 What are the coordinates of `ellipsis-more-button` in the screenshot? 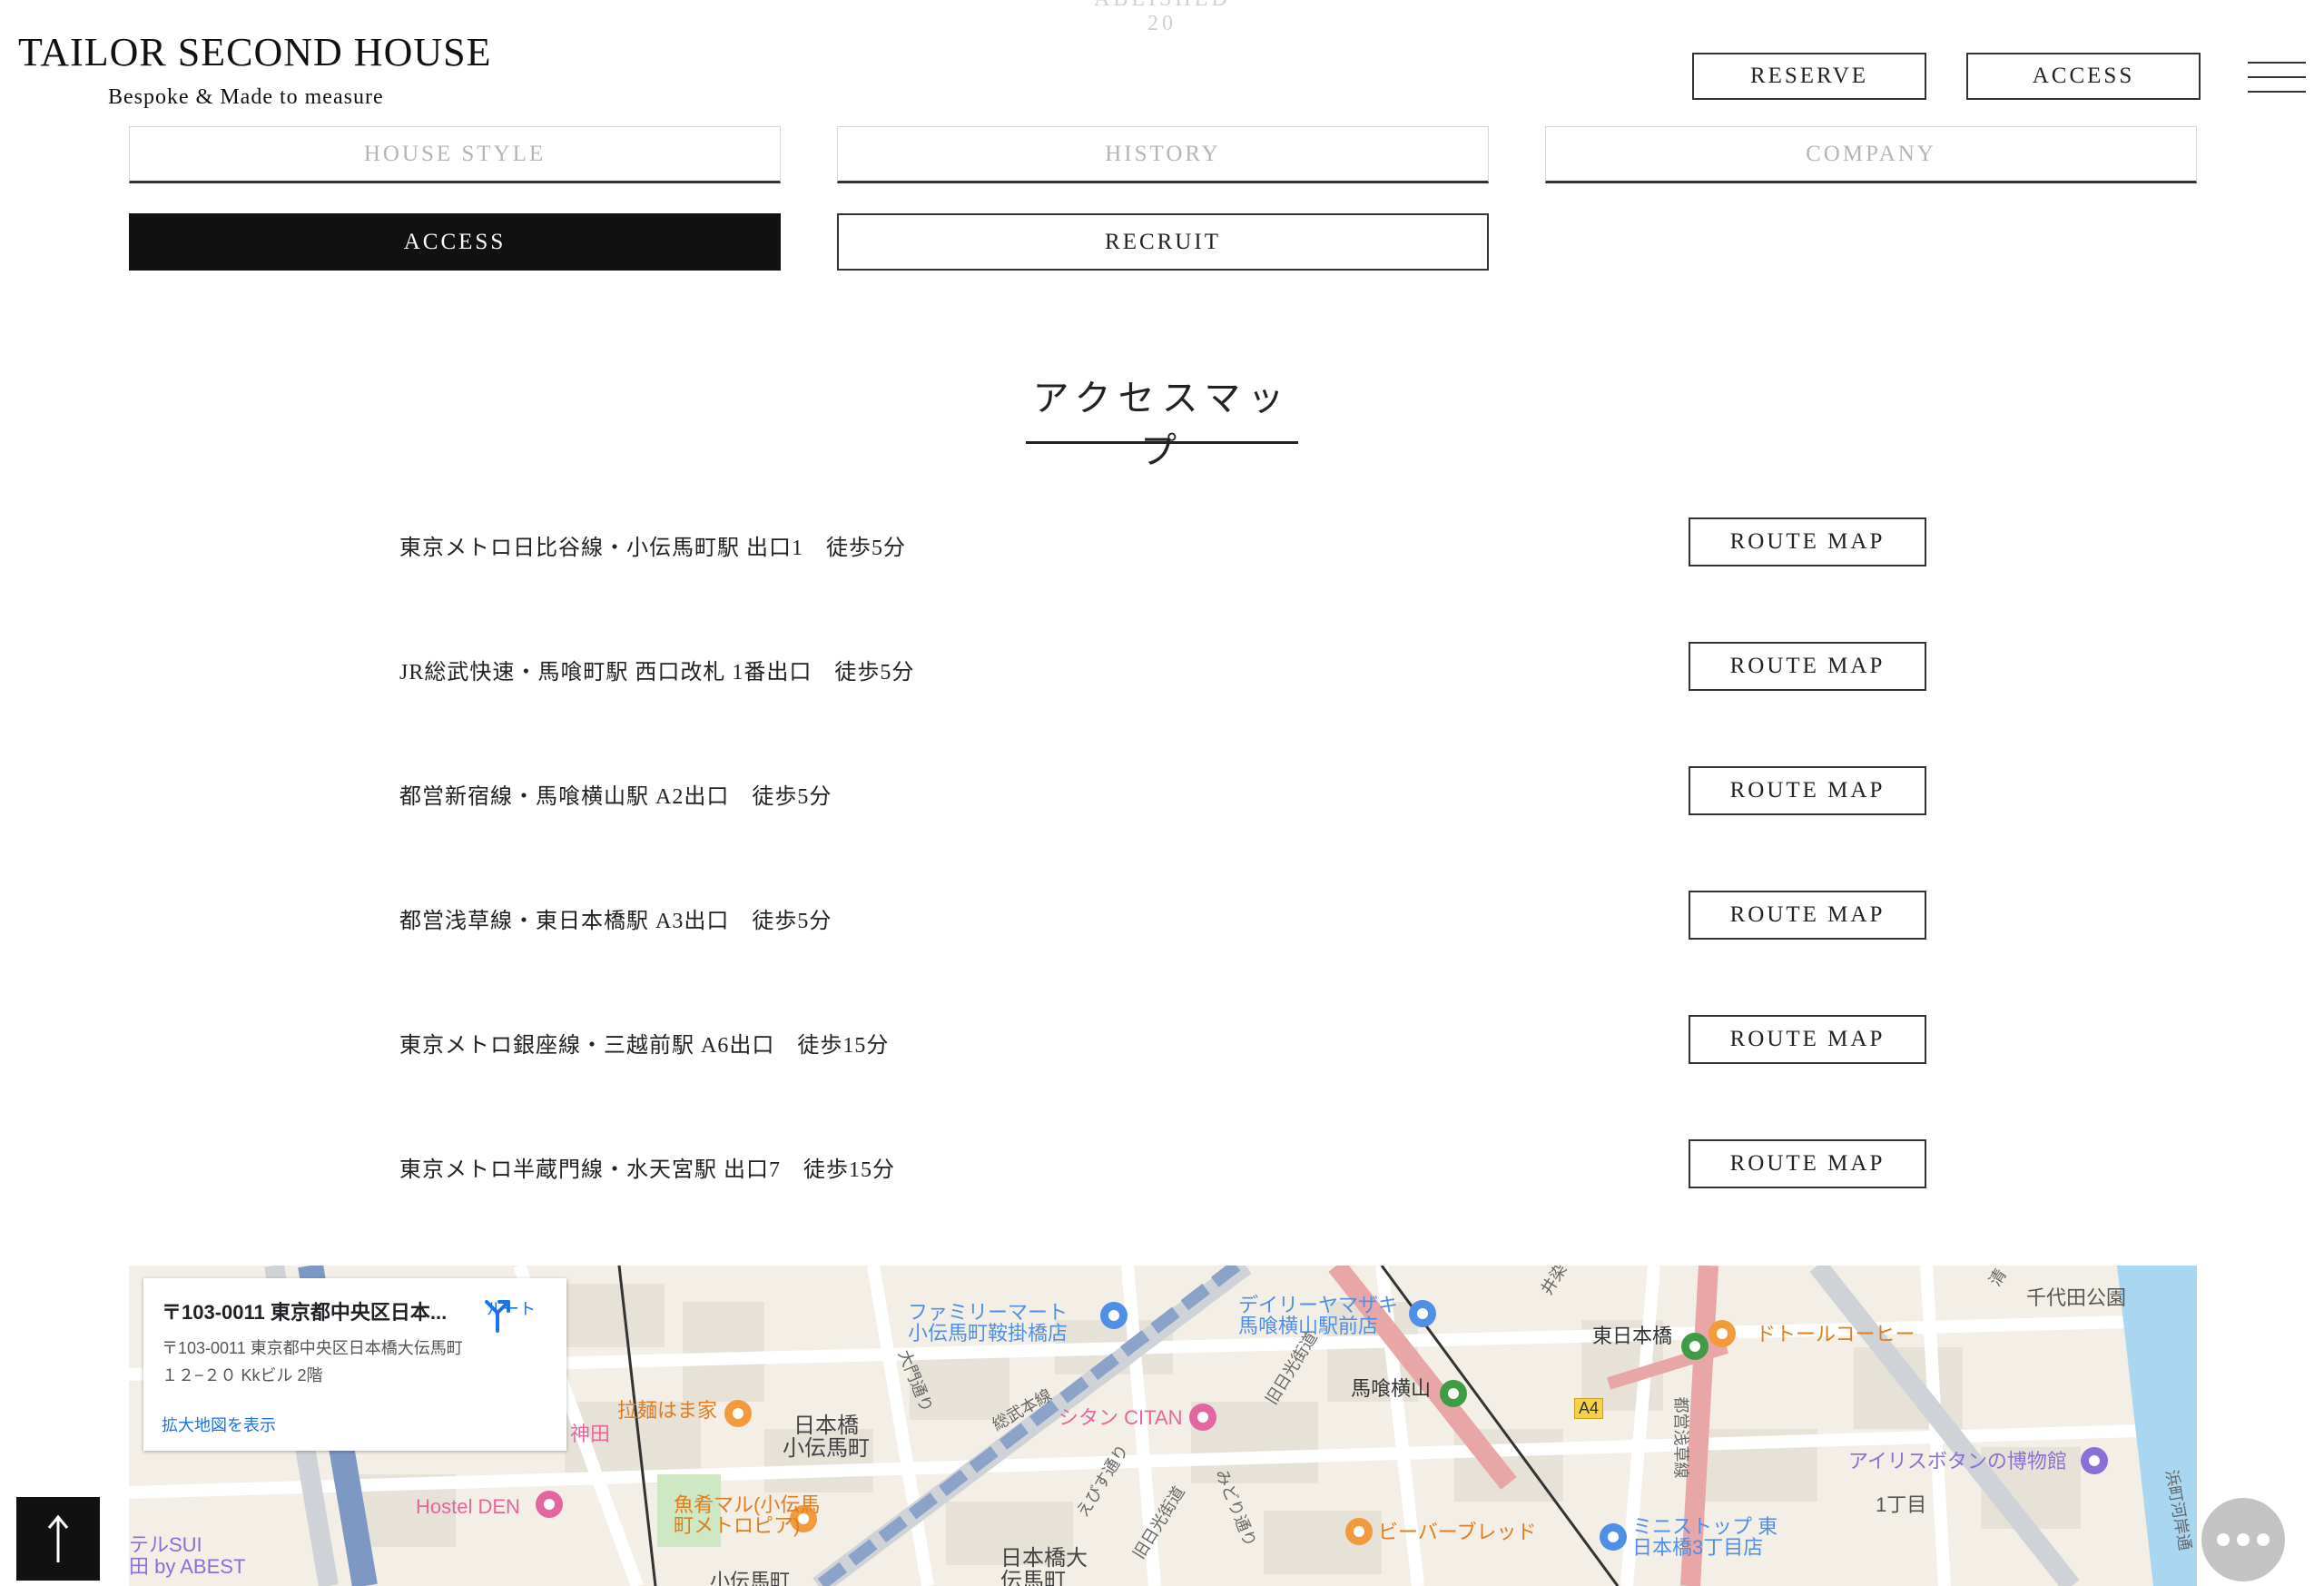 It's located at (2243, 1540).